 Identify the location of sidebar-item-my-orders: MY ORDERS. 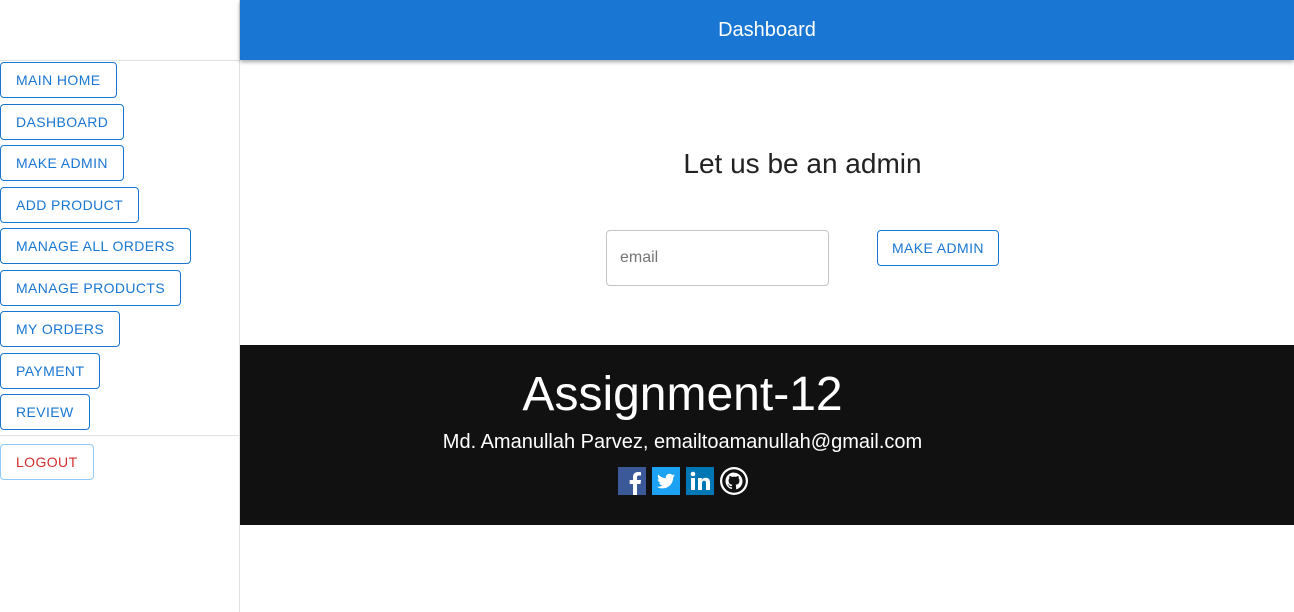
(60, 329).